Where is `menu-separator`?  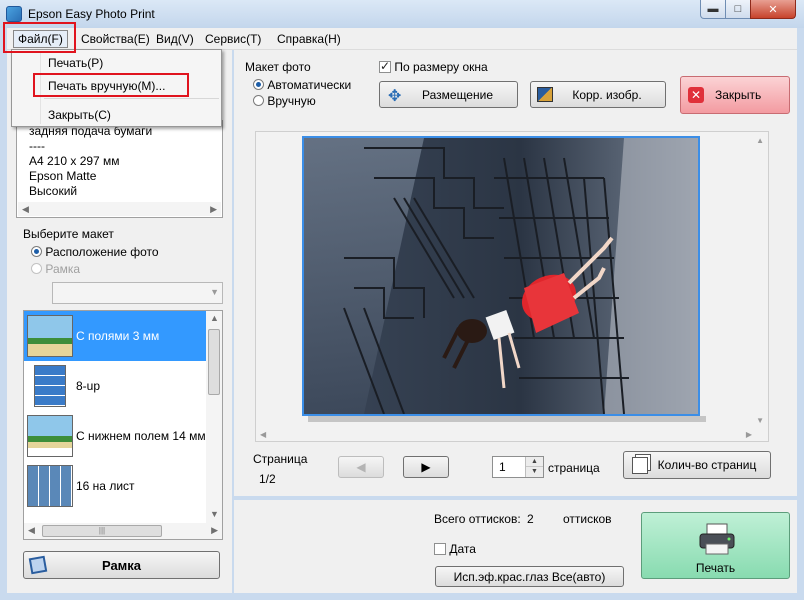 menu-separator is located at coordinates (131, 98).